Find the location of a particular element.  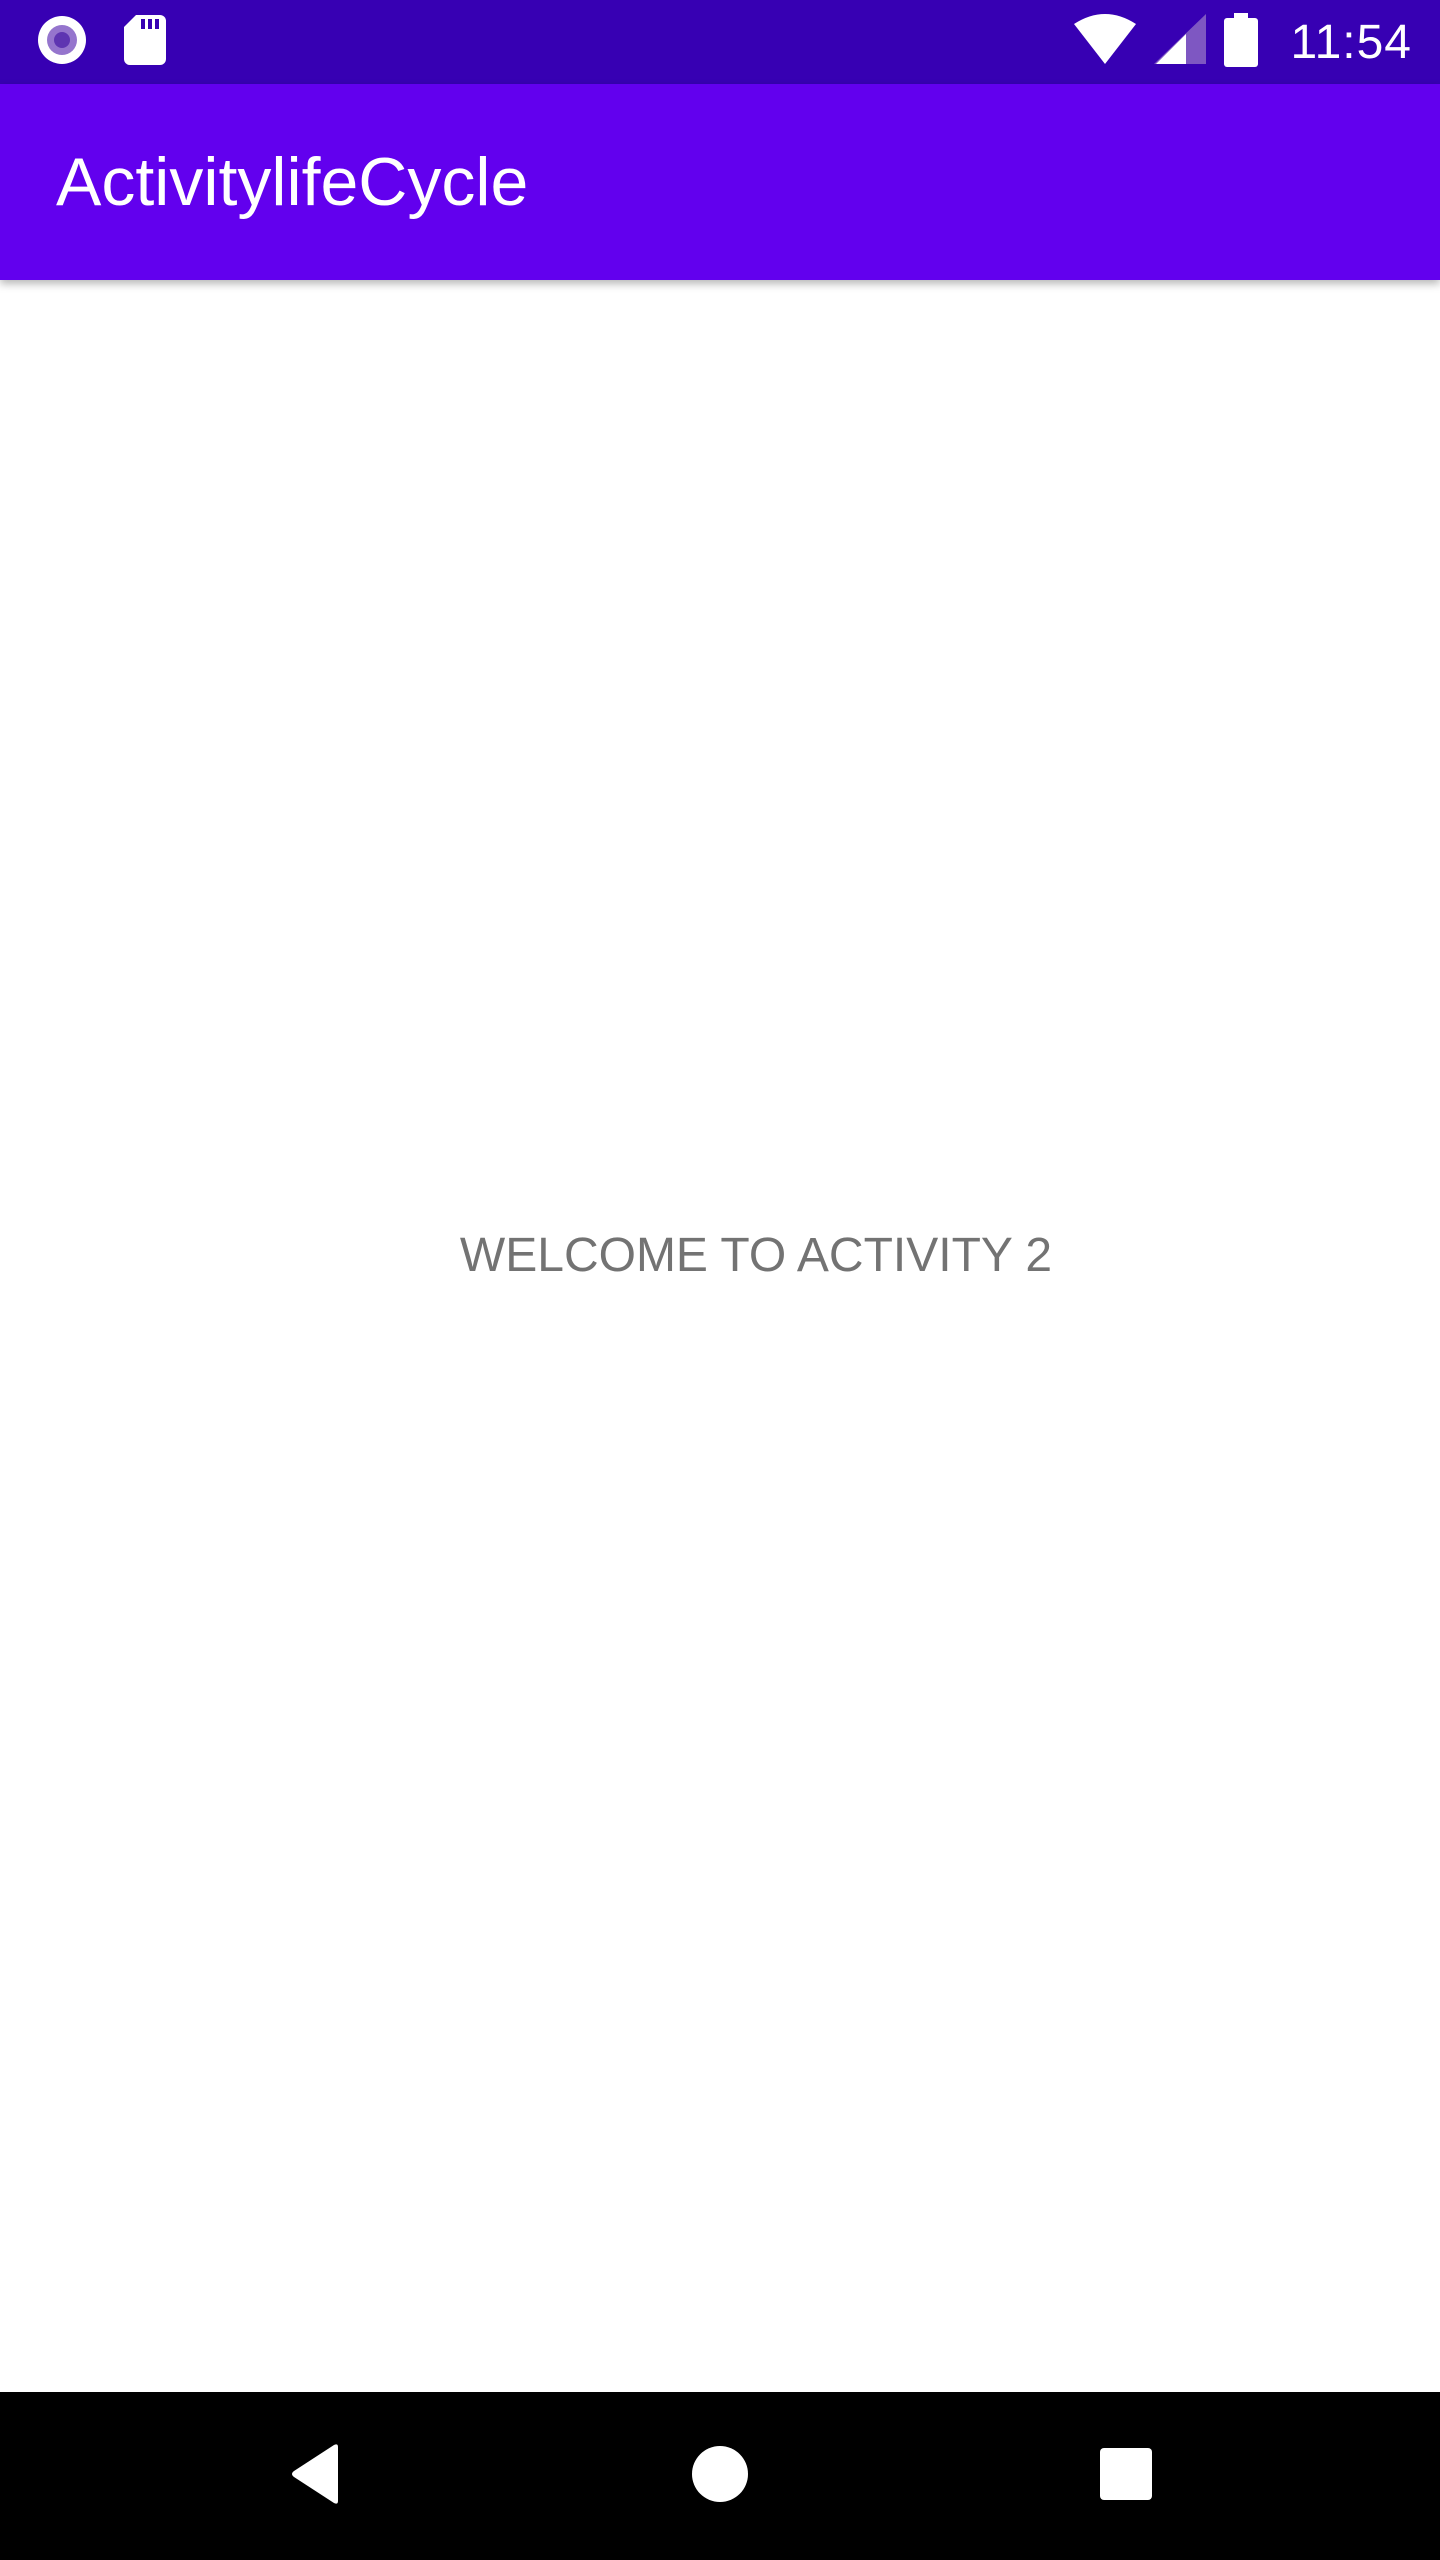

app-bar: ActivitylifeCycle is located at coordinates (720, 182).